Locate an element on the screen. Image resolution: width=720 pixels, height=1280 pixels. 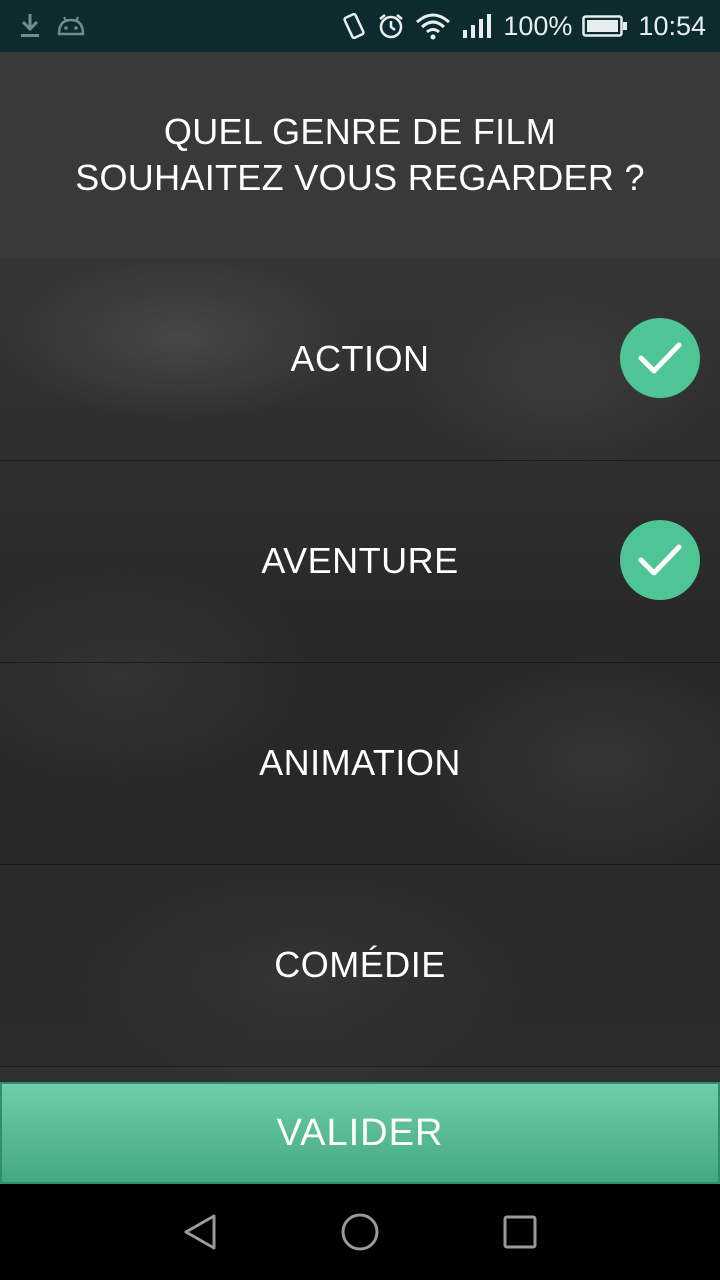
back-icon is located at coordinates (200, 1232).